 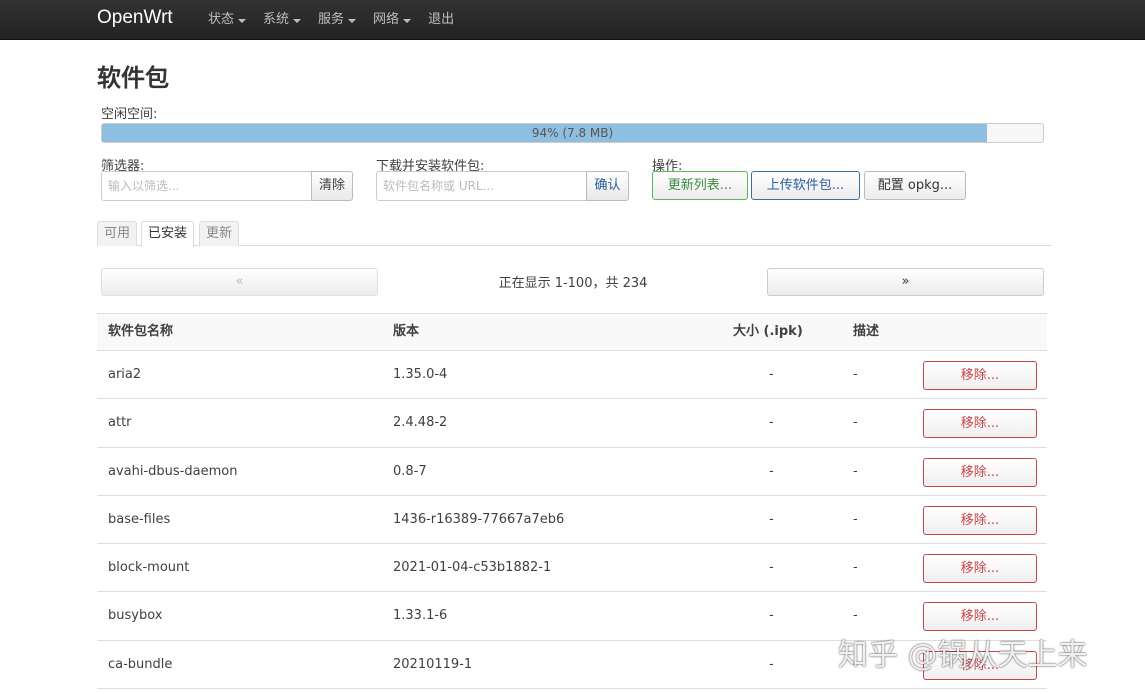 I want to click on header-version: 版本, so click(x=406, y=331).